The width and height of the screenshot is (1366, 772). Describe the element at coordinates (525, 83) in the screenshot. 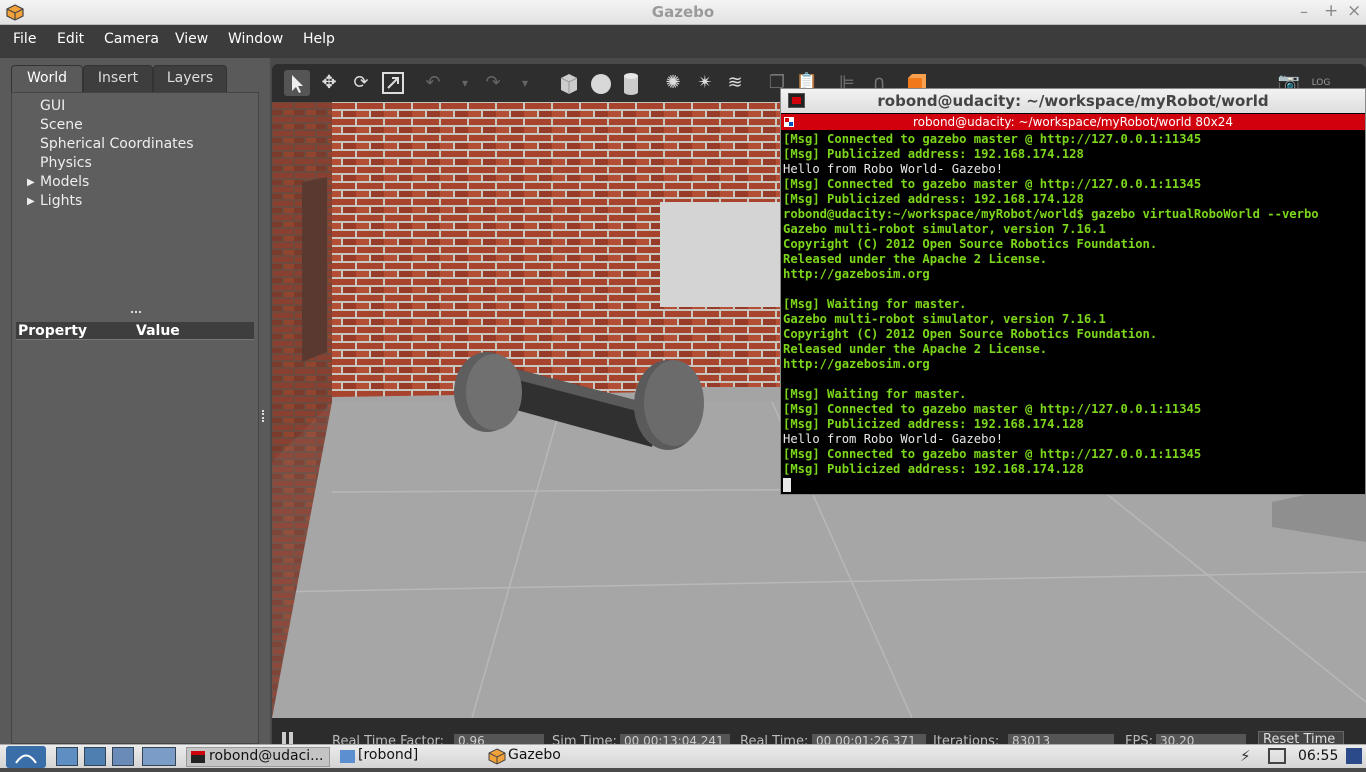

I see `redo-history-arrow-icon: ▾` at that location.